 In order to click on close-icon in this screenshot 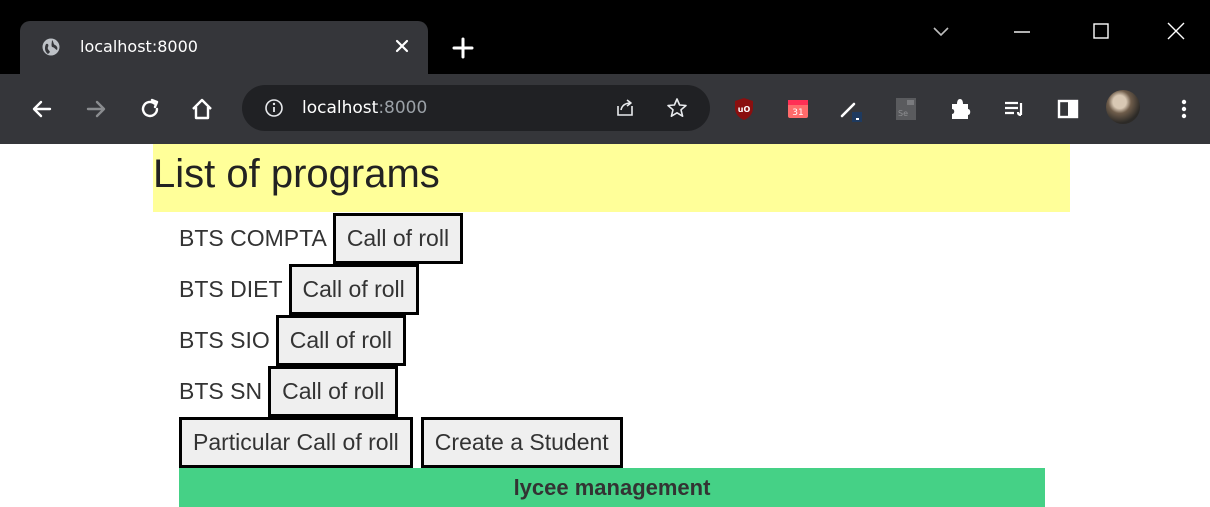, I will do `click(402, 46)`.